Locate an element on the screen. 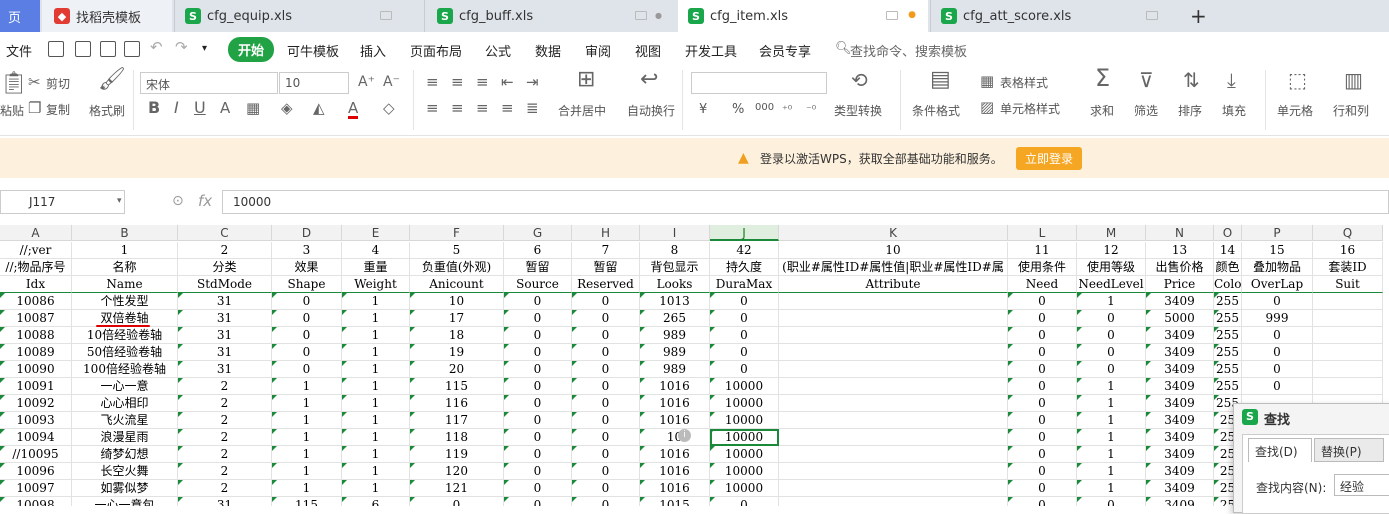 The width and height of the screenshot is (1389, 514). fill-color-icon: ◭ is located at coordinates (319, 108).